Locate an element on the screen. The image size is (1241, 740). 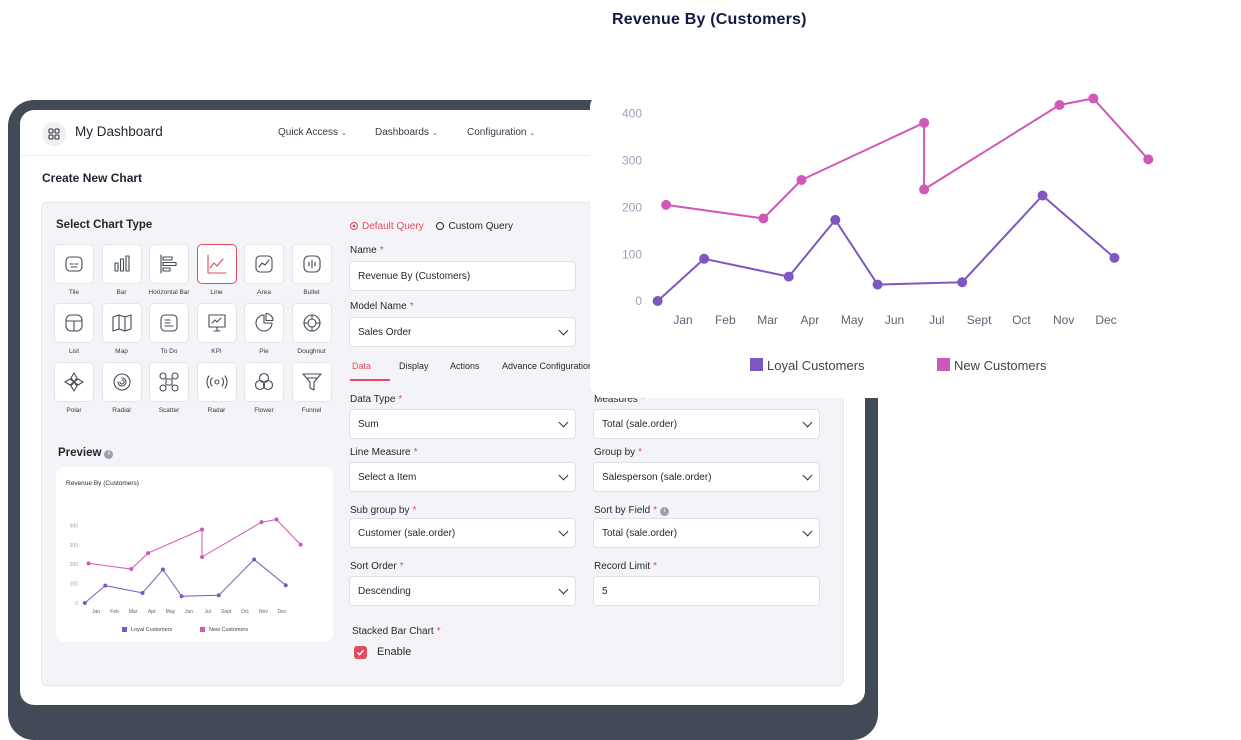
chart-type-line is located at coordinates (216, 264).